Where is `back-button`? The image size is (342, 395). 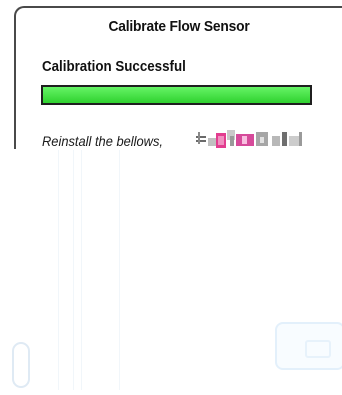 back-button is located at coordinates (21, 365).